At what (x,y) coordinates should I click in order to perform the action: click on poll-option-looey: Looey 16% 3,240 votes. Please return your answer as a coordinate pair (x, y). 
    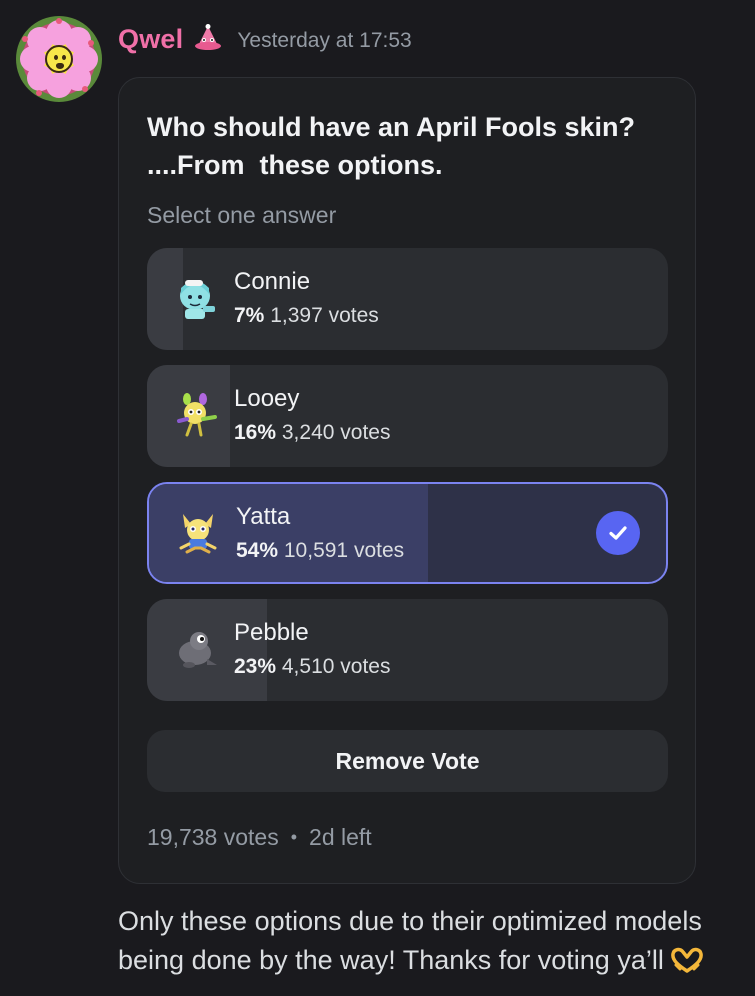
    Looking at the image, I should click on (407, 416).